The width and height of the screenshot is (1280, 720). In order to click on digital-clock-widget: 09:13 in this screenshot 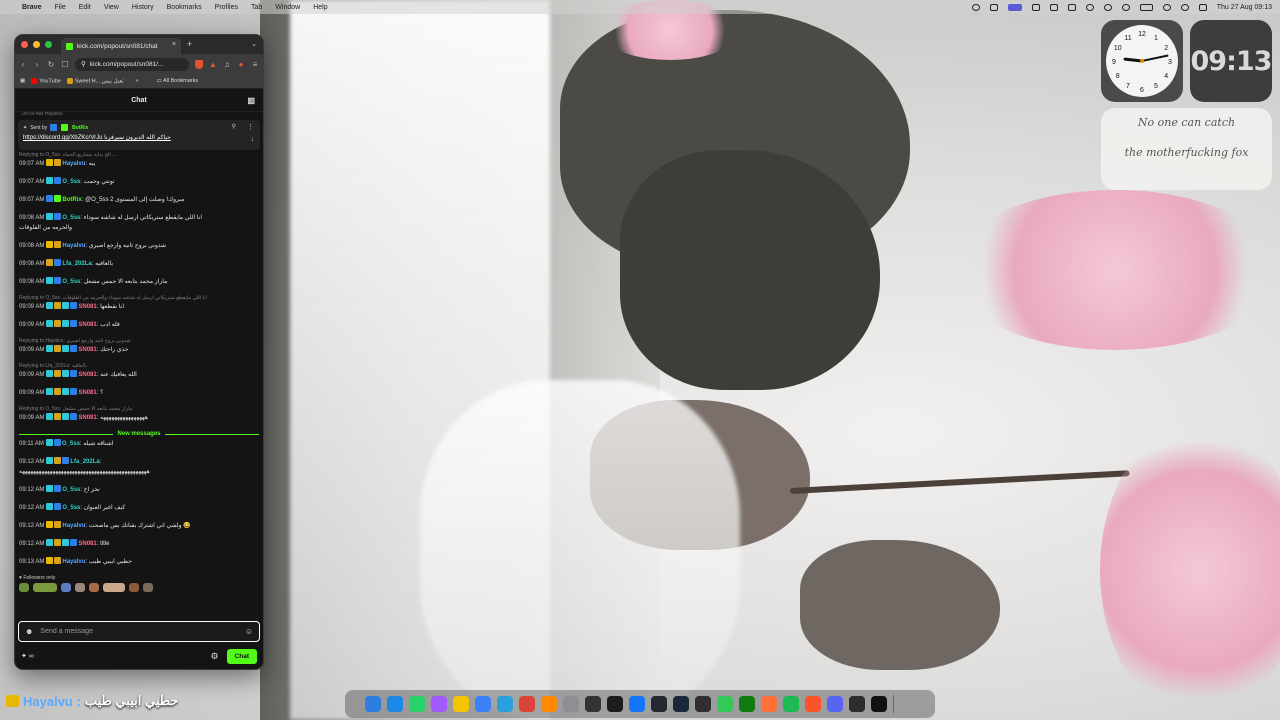, I will do `click(1231, 61)`.